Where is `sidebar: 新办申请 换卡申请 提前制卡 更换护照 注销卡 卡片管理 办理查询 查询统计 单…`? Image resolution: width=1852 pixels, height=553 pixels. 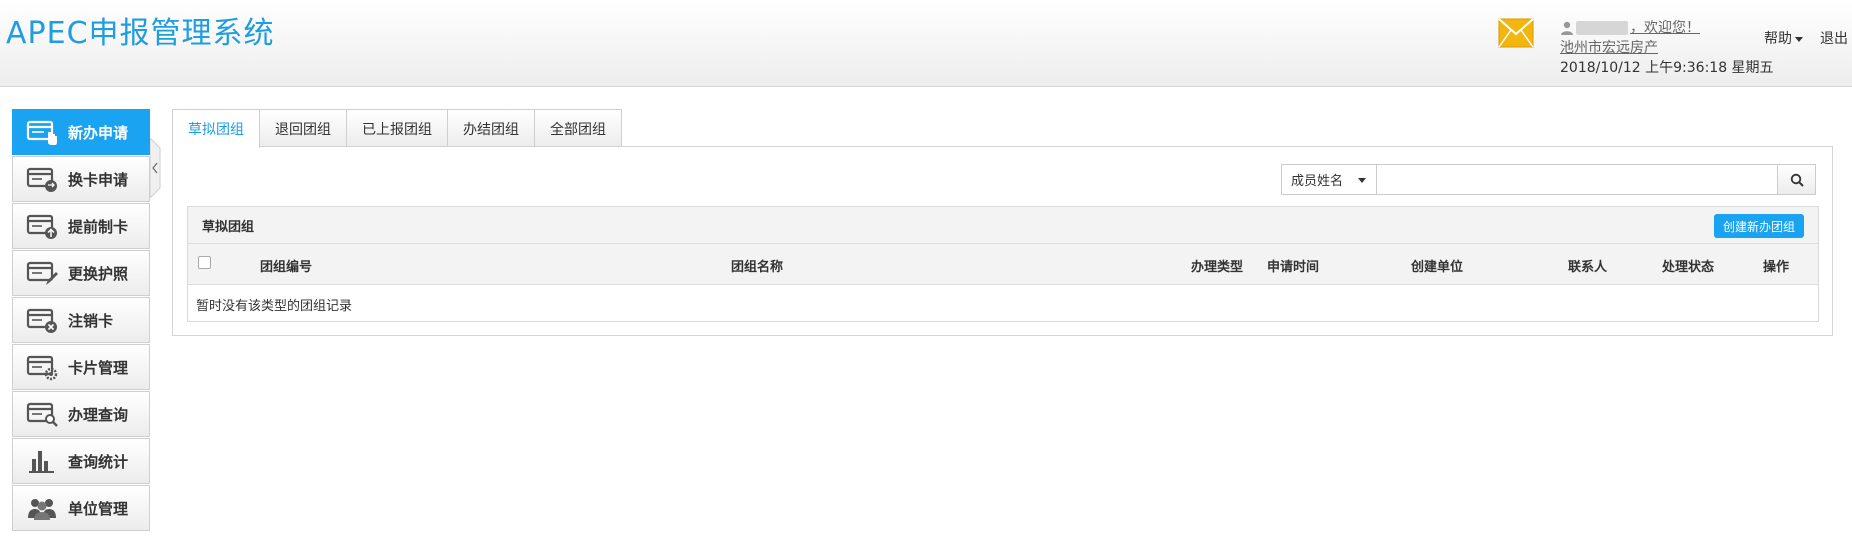 sidebar: 新办申请 换卡申请 提前制卡 更换护照 注销卡 卡片管理 办理查询 查询统计 单… is located at coordinates (81, 320).